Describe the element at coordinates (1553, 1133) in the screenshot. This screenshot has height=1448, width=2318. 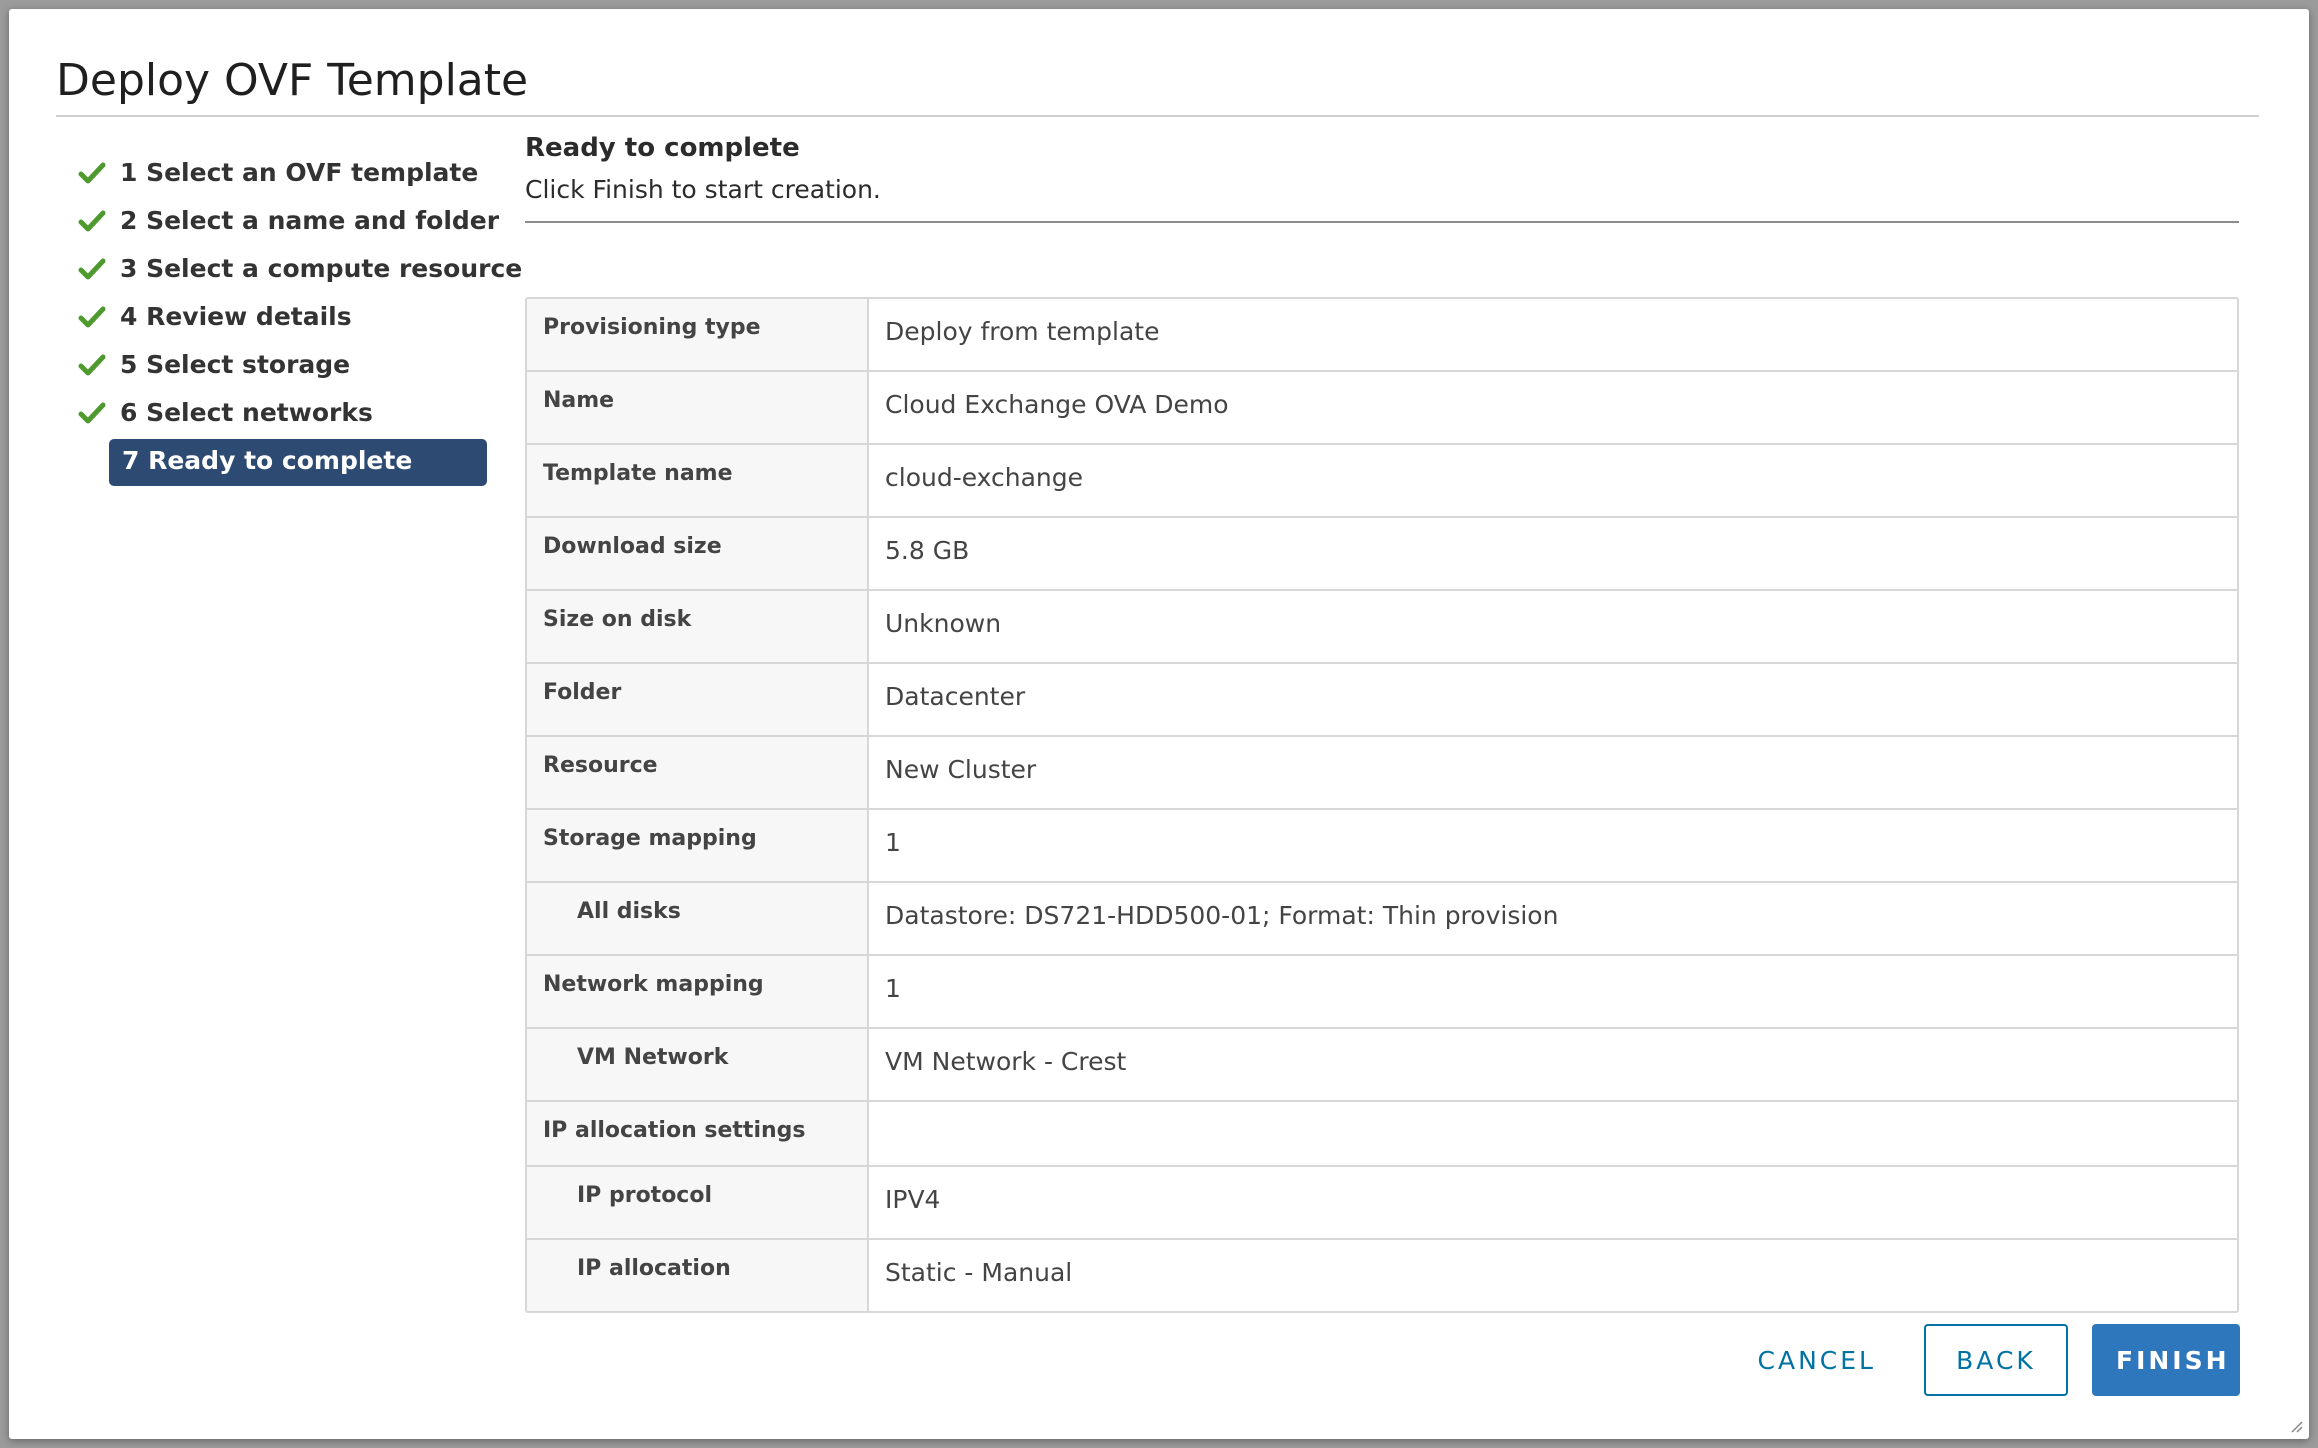
I see `row-value` at that location.